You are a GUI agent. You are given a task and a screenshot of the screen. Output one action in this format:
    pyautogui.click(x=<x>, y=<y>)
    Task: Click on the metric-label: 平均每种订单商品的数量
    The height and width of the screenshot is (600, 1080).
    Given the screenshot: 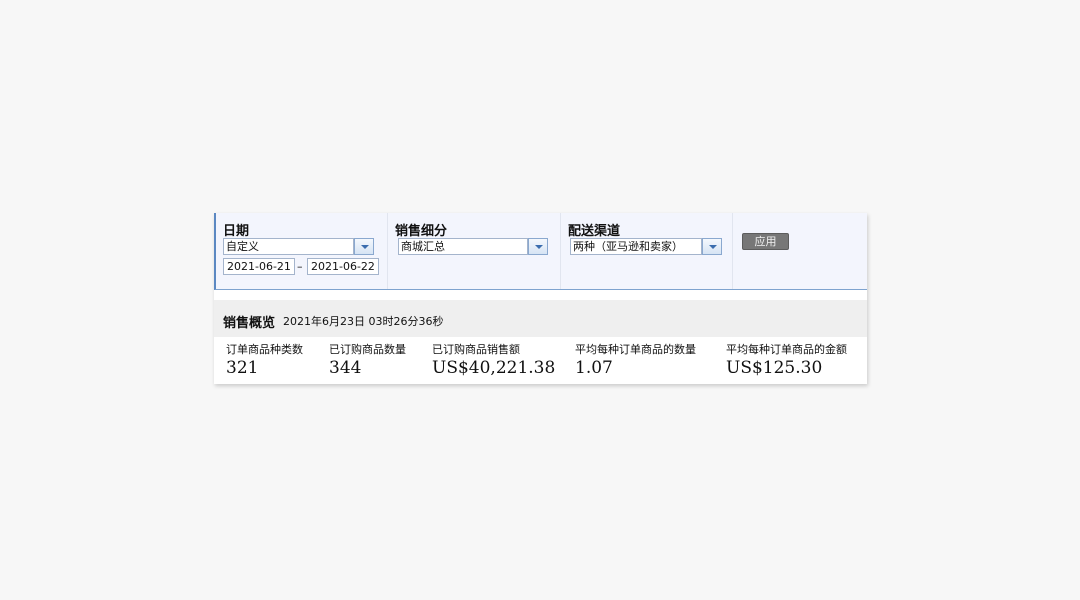 What is the action you would take?
    pyautogui.click(x=635, y=349)
    